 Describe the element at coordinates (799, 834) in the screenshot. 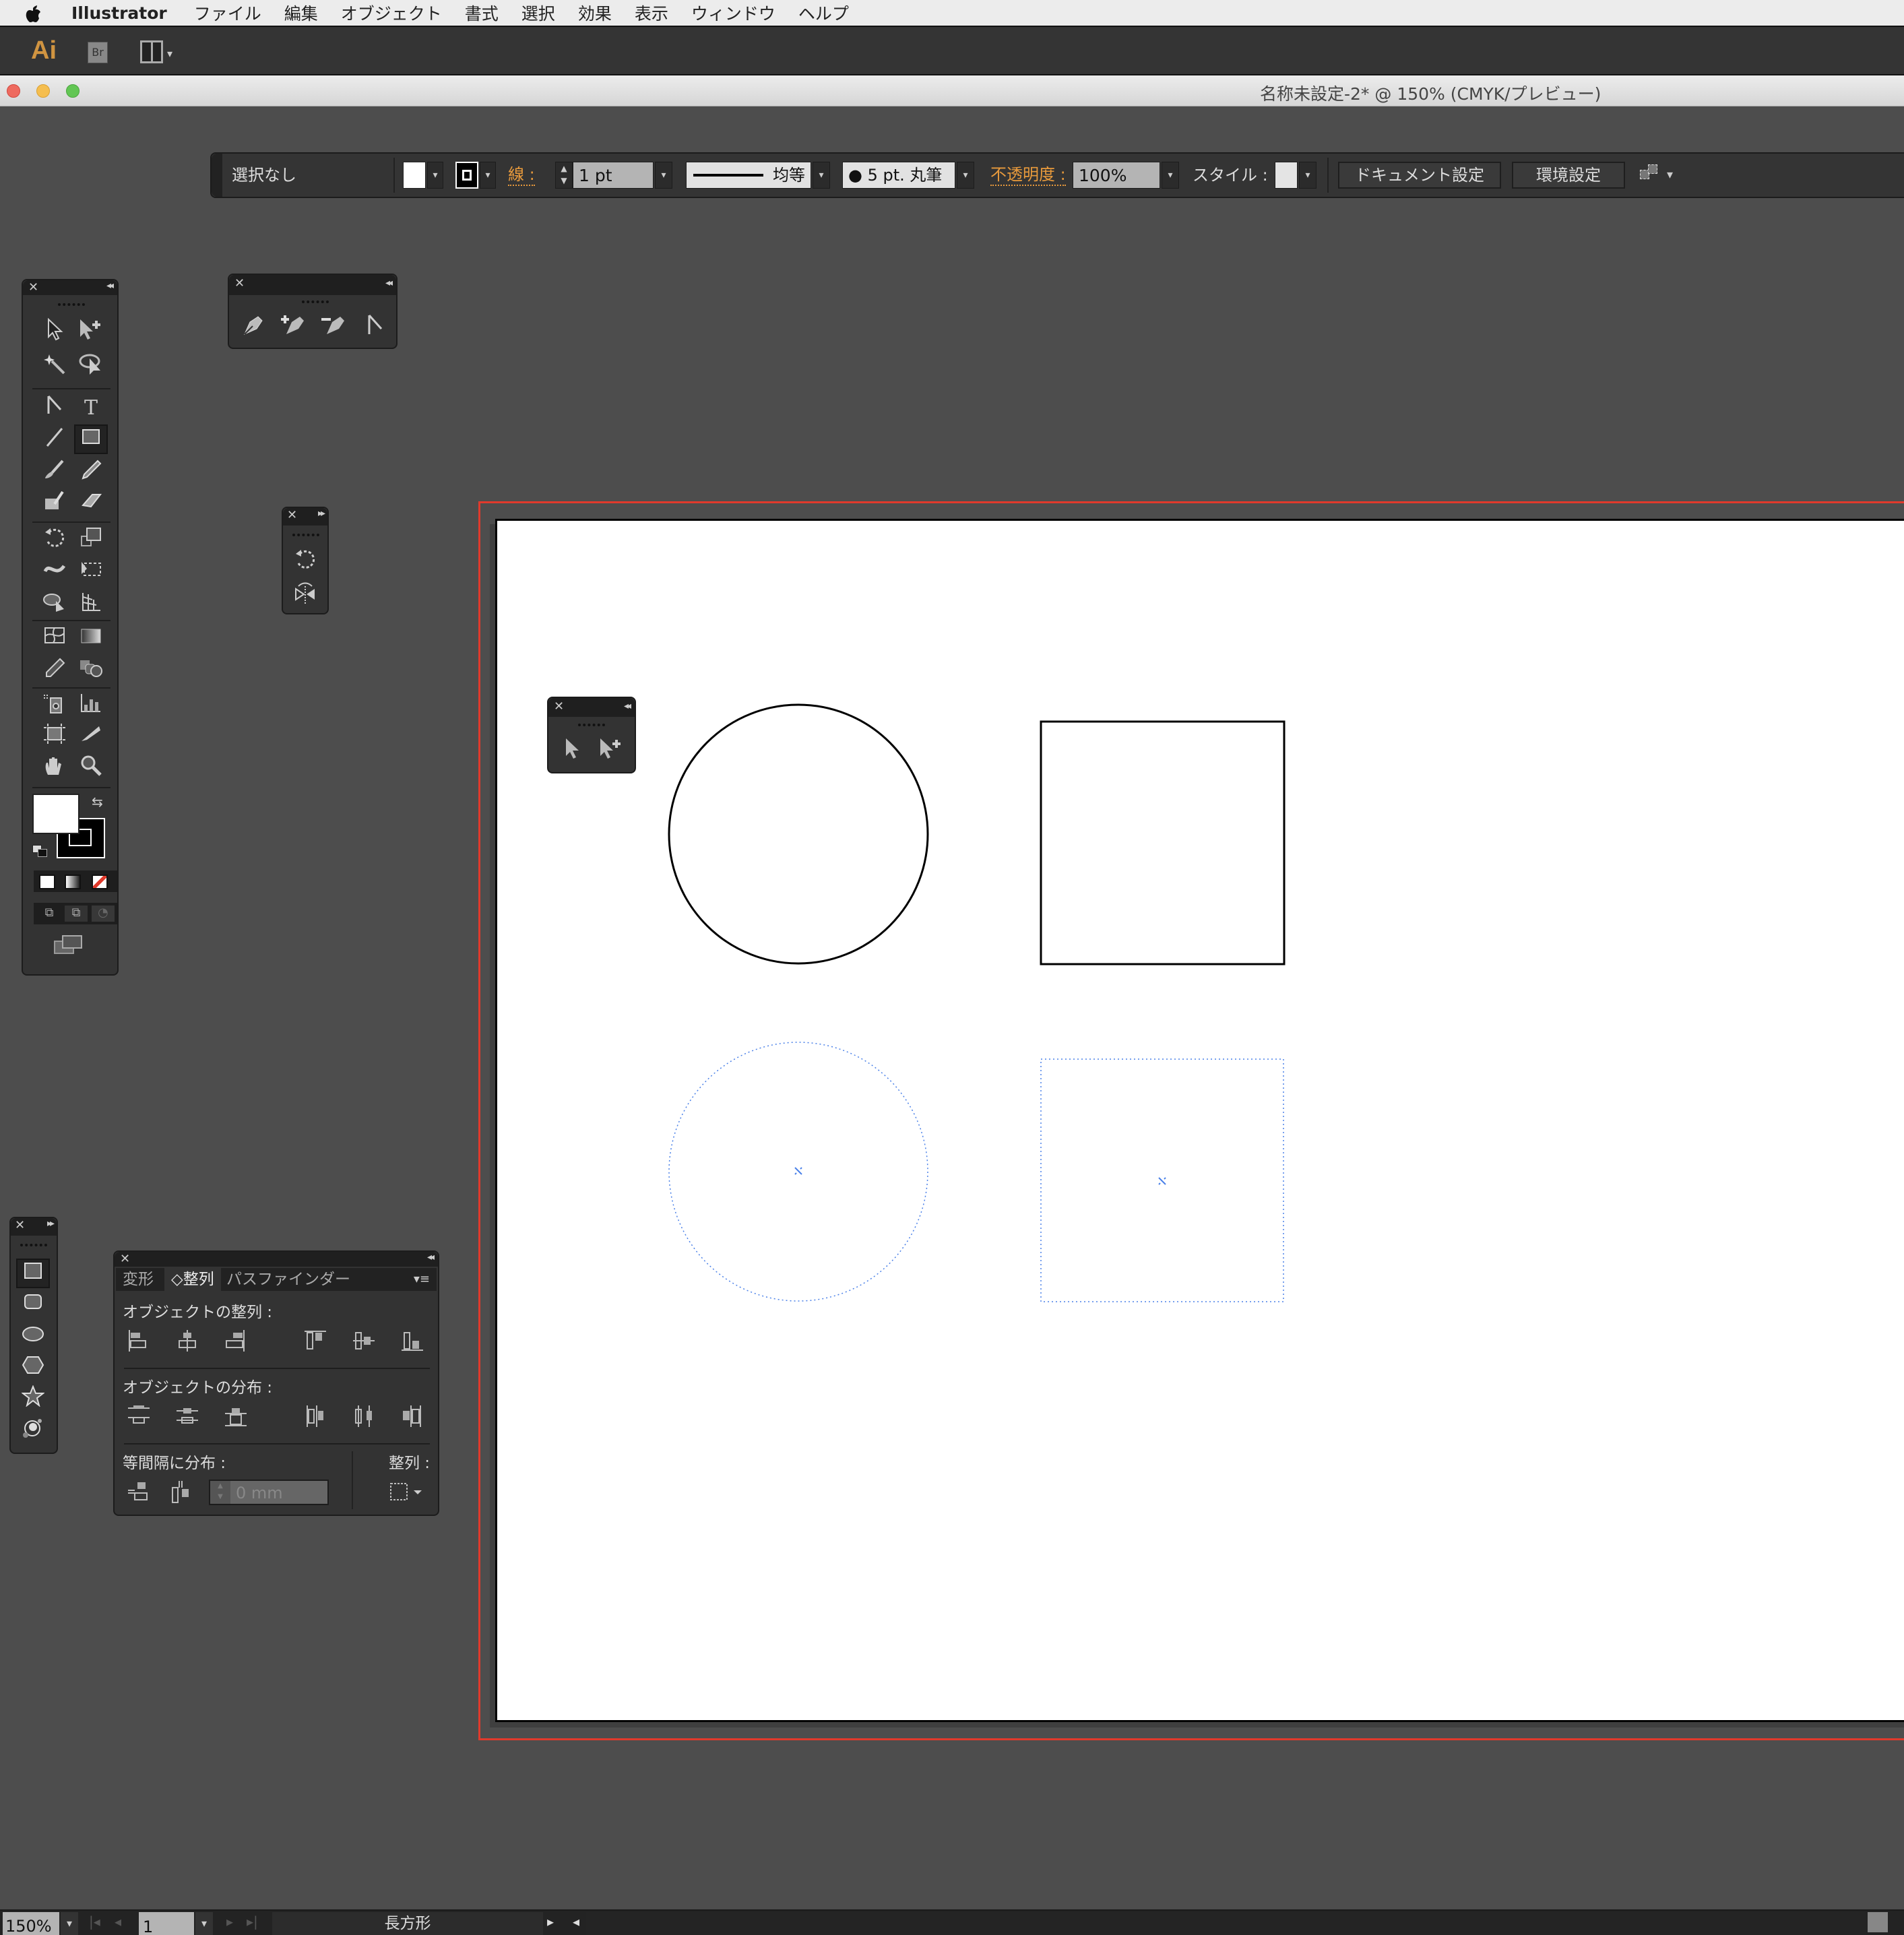

I see `ellipse-shape` at that location.